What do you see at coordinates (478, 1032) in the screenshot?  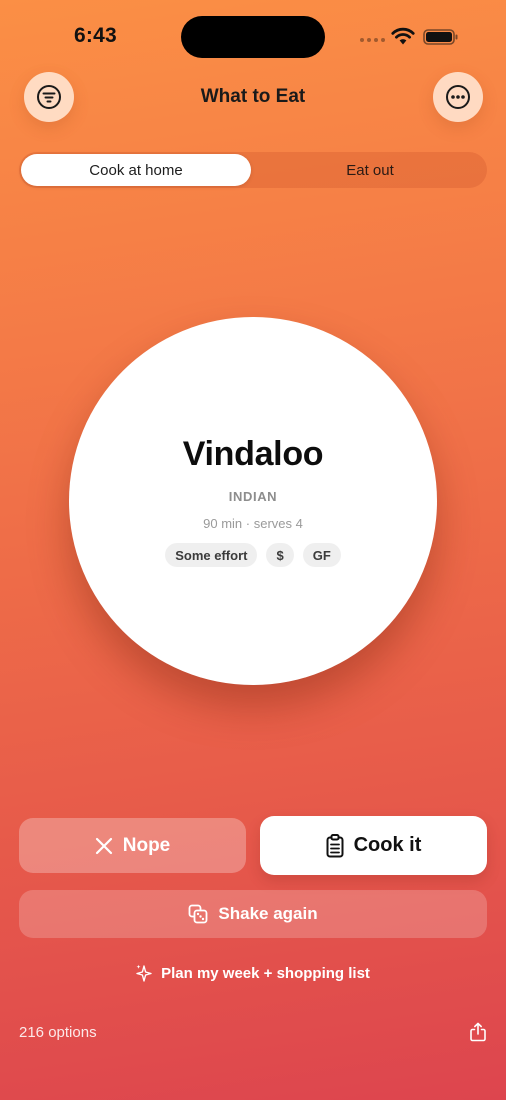 I see `share-icon` at bounding box center [478, 1032].